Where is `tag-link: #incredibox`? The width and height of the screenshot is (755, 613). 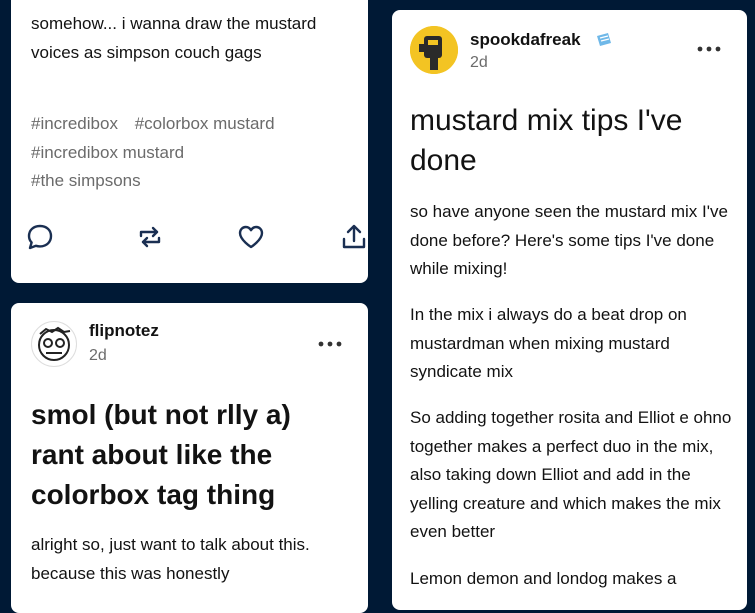 tag-link: #incredibox is located at coordinates (74, 123).